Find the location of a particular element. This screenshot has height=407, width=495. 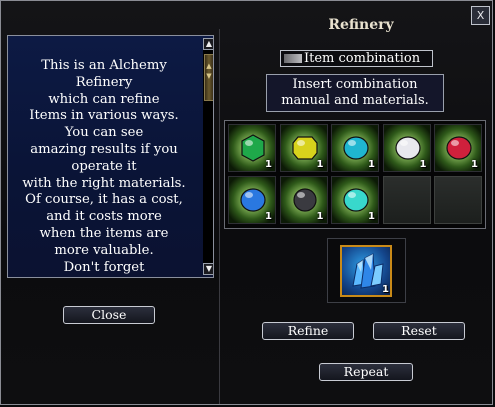

mode-indicator-icon is located at coordinates (293, 58).